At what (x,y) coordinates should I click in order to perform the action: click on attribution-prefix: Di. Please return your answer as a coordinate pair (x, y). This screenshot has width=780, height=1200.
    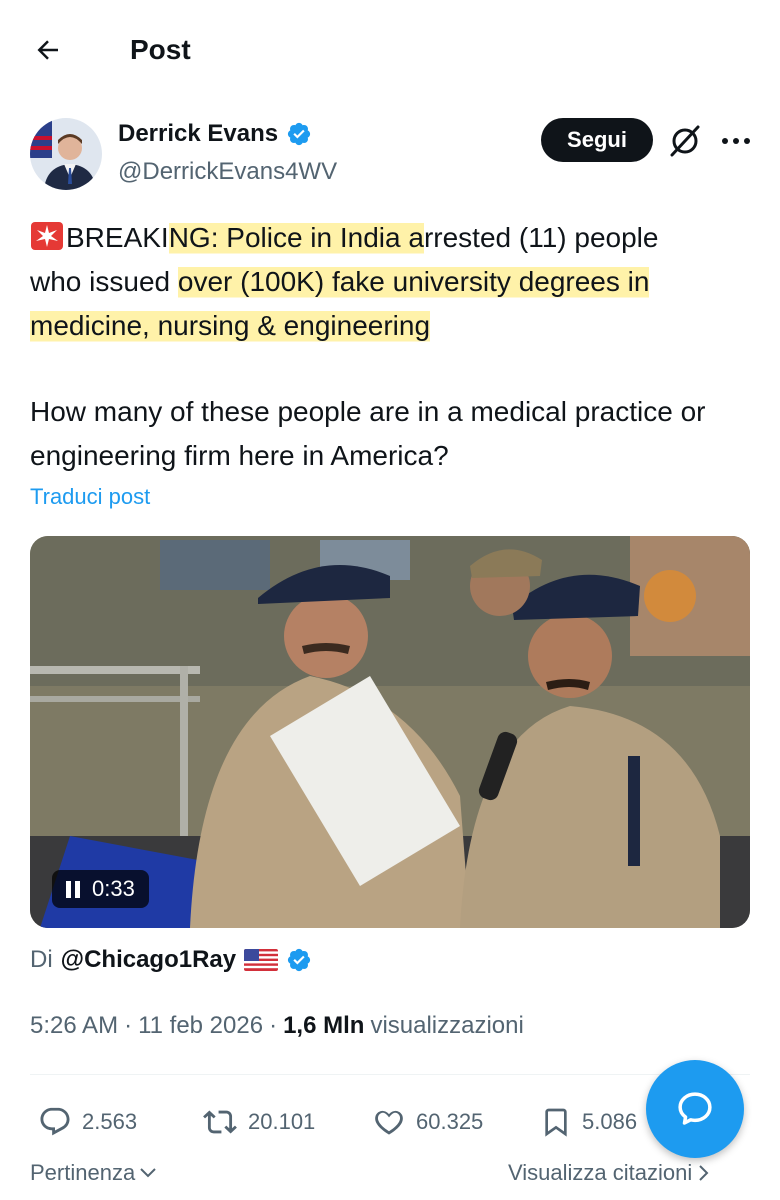
    Looking at the image, I should click on (41, 959).